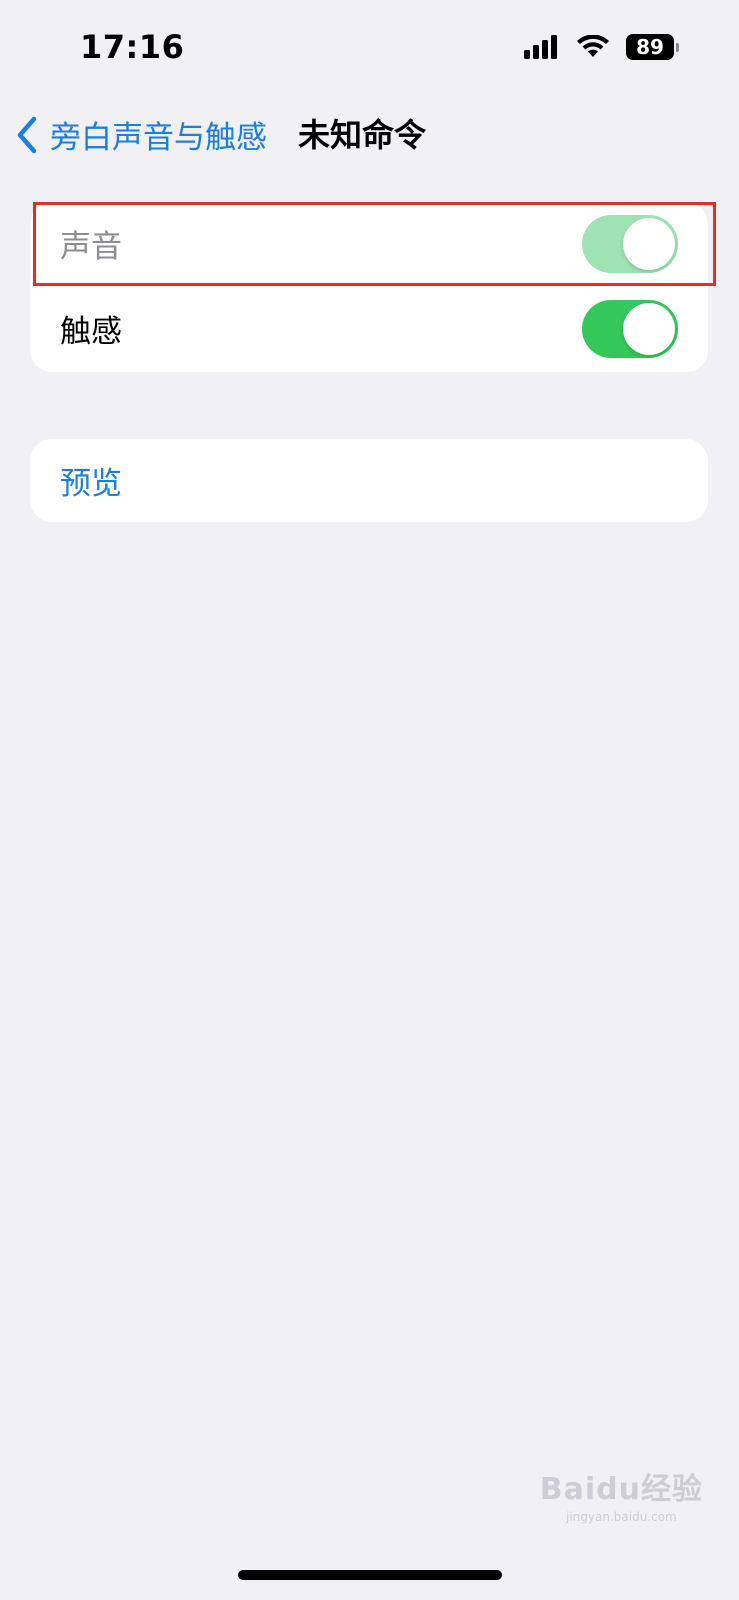  I want to click on sound-row: 声音, so click(369, 243).